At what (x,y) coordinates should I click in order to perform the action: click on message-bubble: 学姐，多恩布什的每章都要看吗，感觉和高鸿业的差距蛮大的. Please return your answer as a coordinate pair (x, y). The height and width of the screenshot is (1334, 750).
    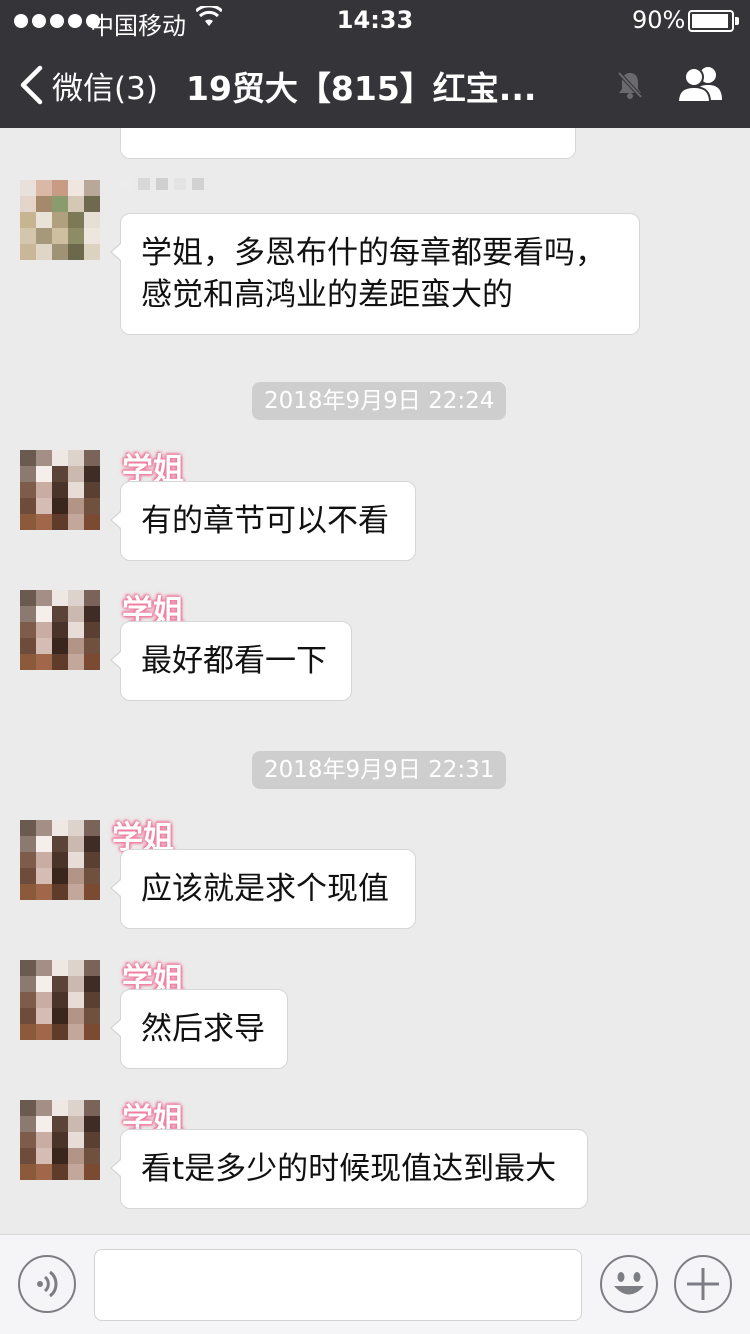
    Looking at the image, I should click on (375, 274).